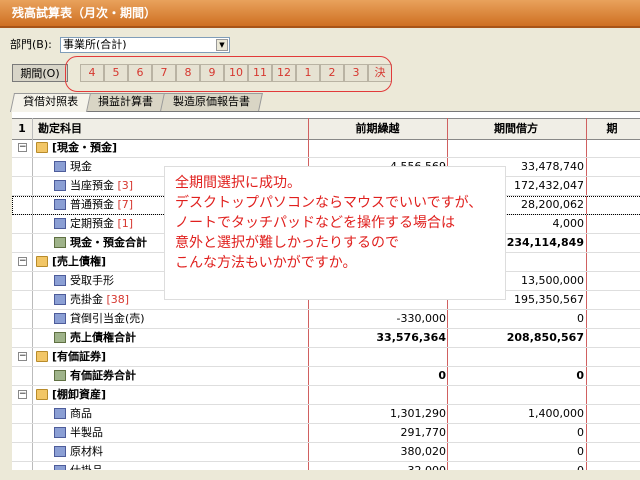 The image size is (640, 480). I want to click on account-code: [1], so click(125, 223).